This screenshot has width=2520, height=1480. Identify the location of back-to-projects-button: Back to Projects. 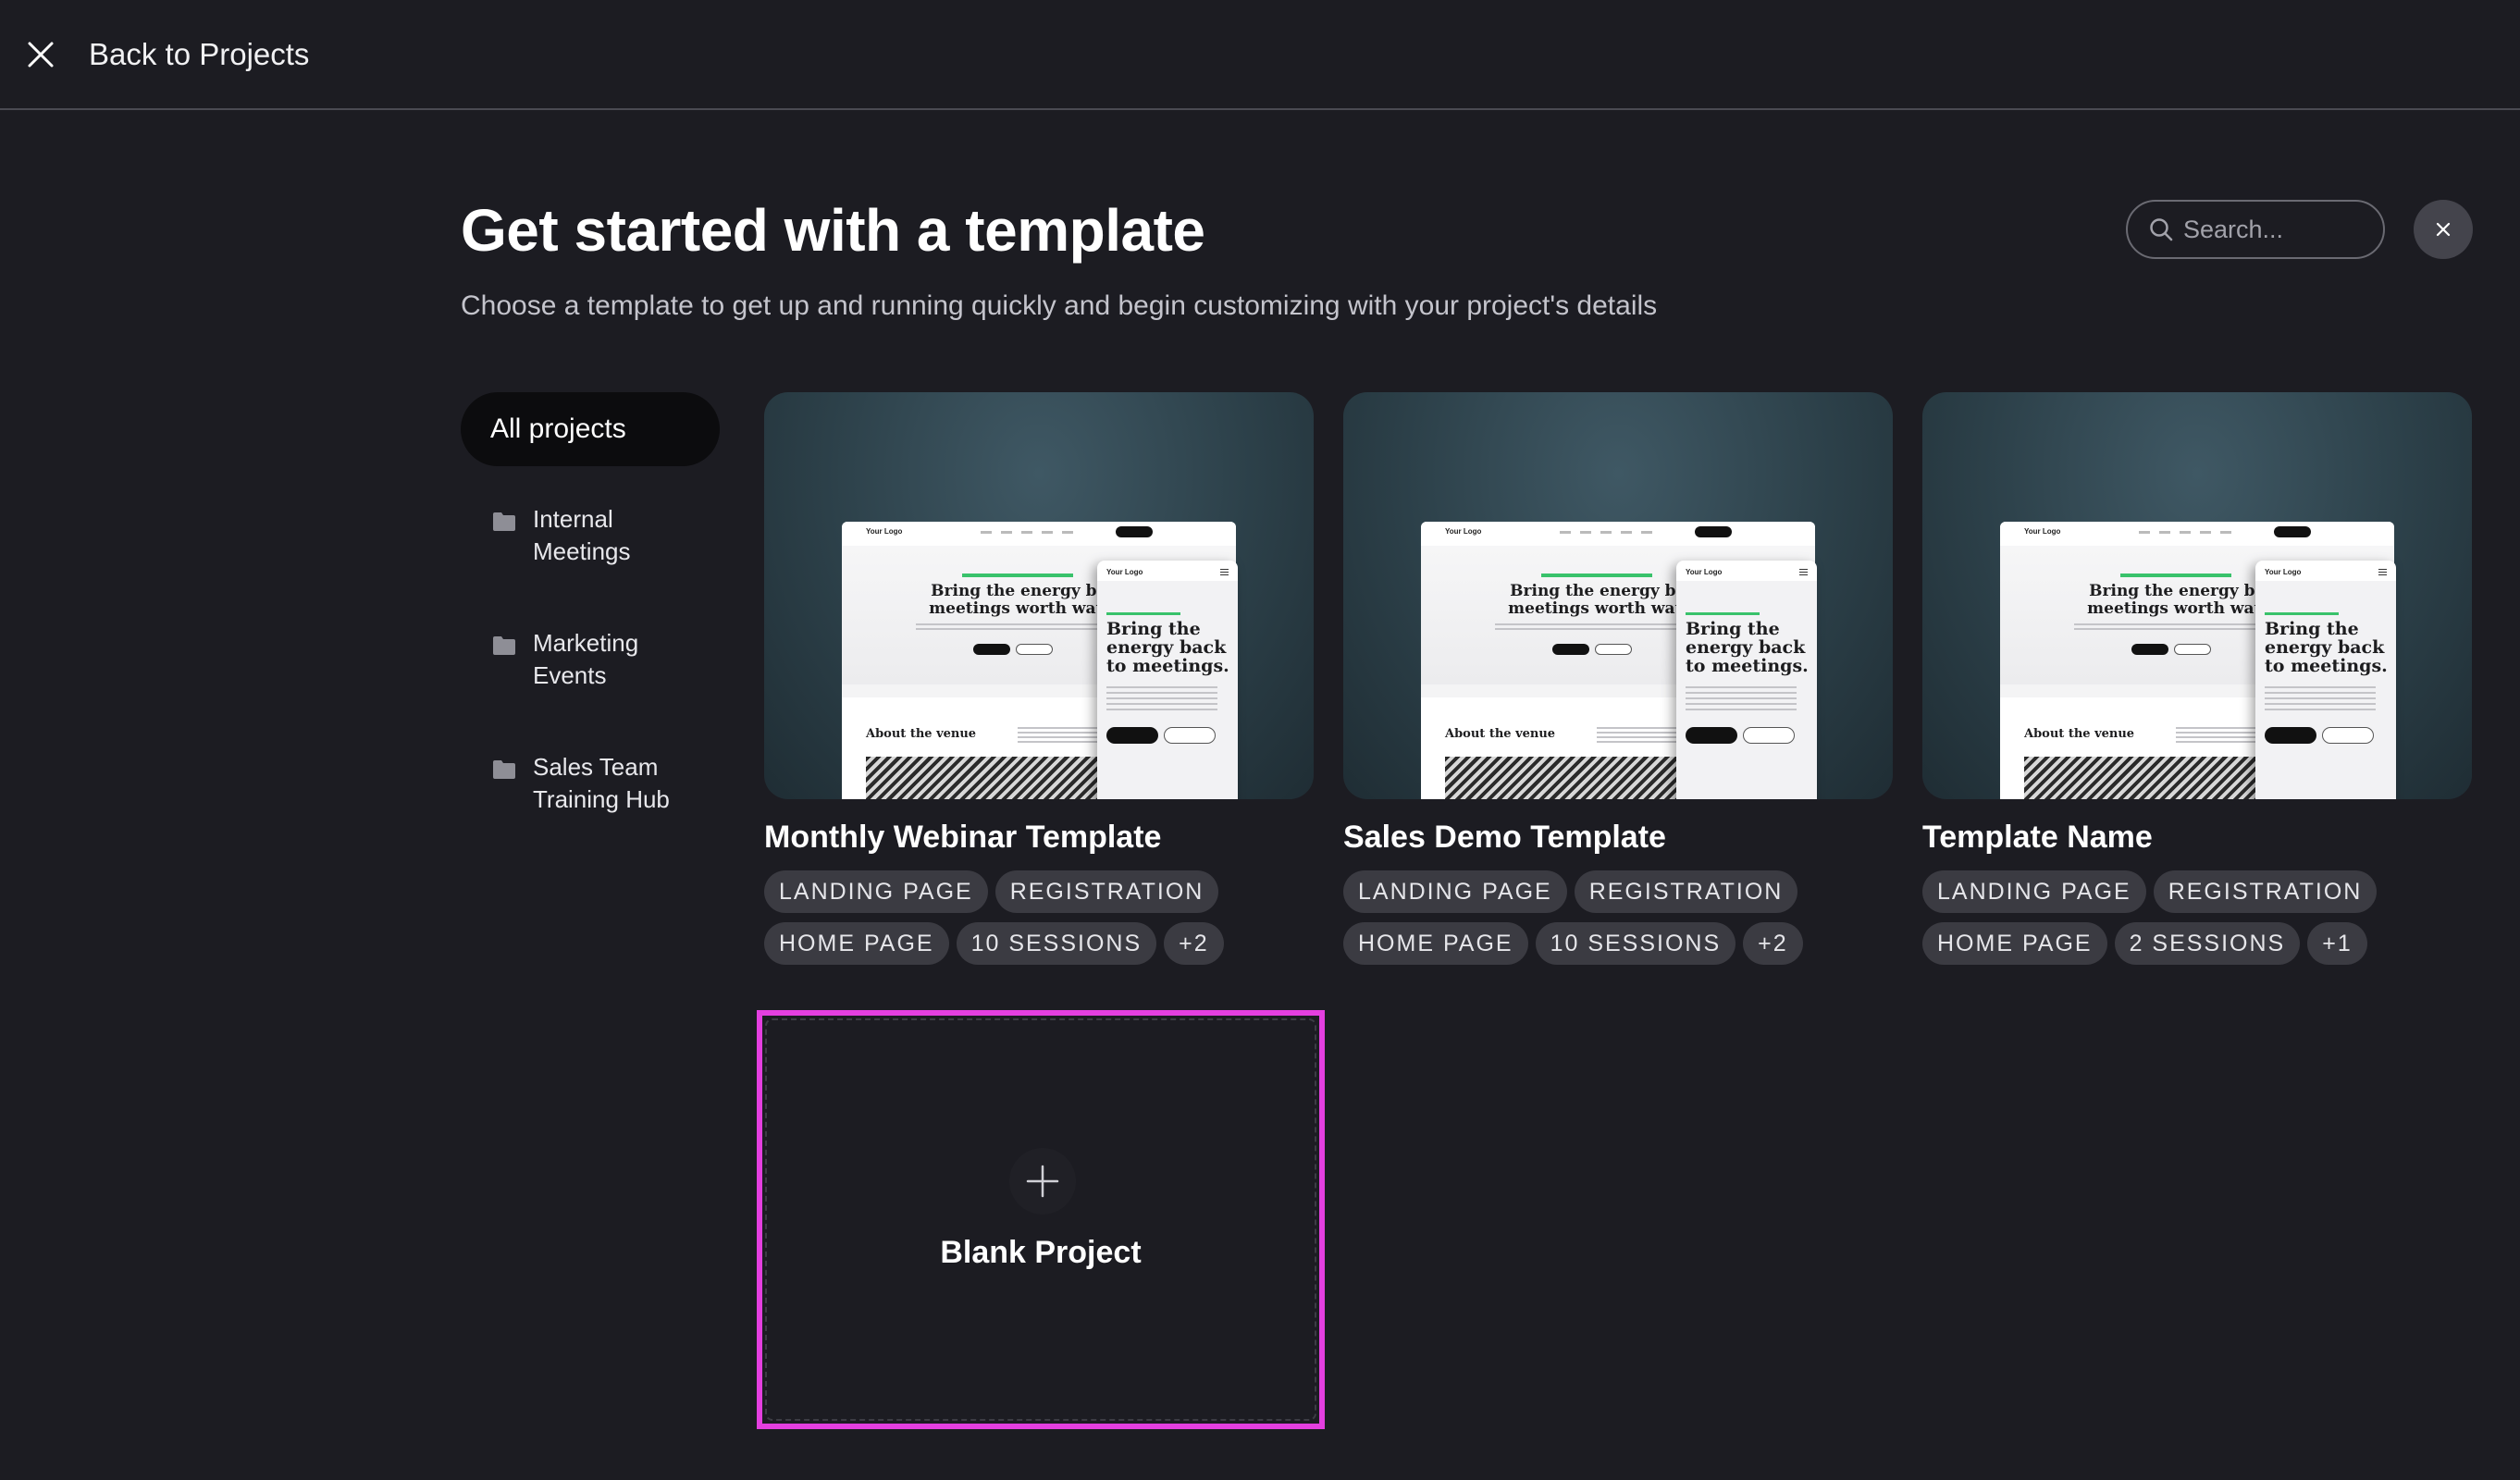
(167, 54).